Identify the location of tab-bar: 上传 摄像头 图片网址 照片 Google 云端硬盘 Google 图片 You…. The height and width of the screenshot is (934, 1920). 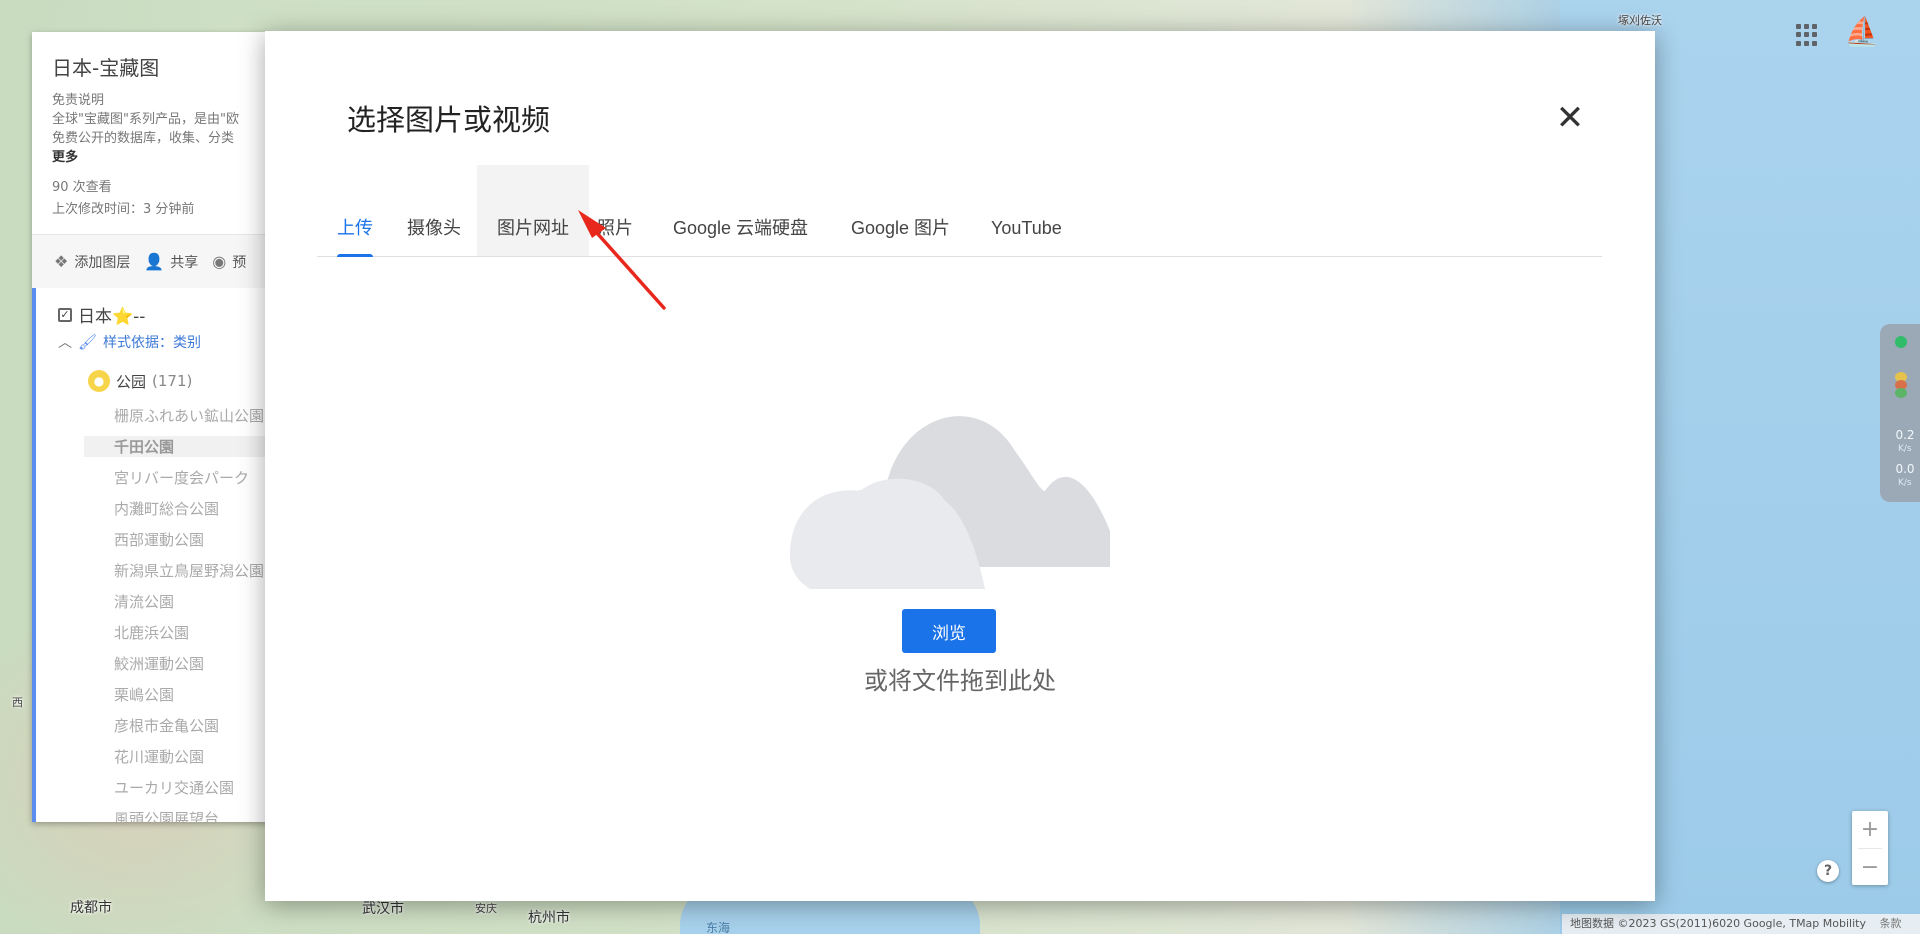
(959, 211).